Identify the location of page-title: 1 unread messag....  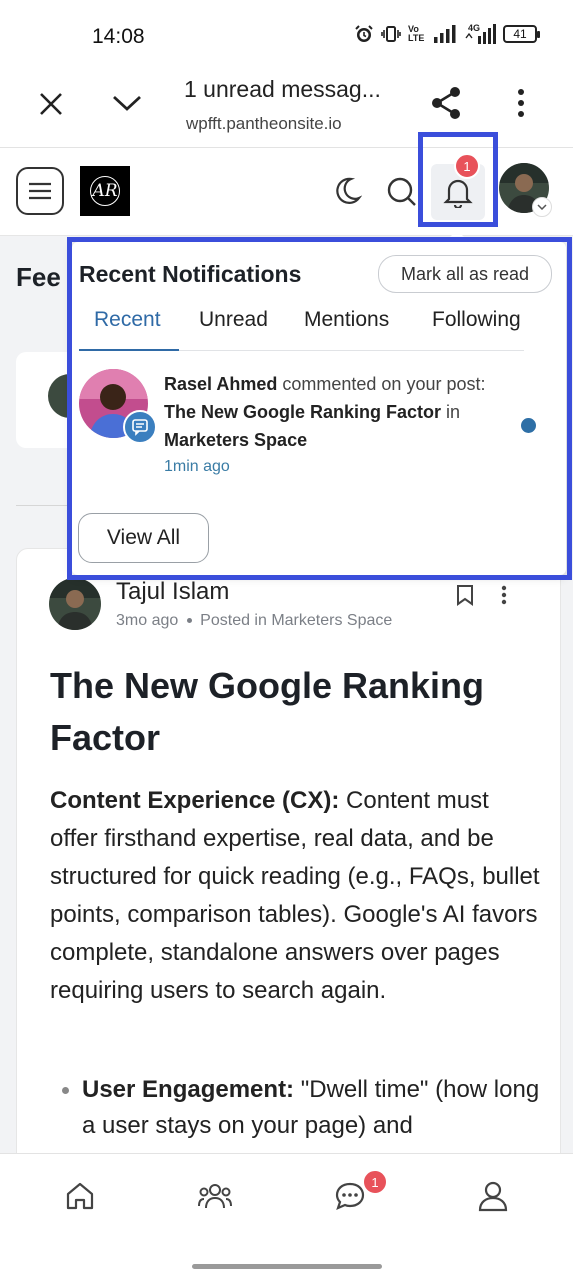
(282, 89).